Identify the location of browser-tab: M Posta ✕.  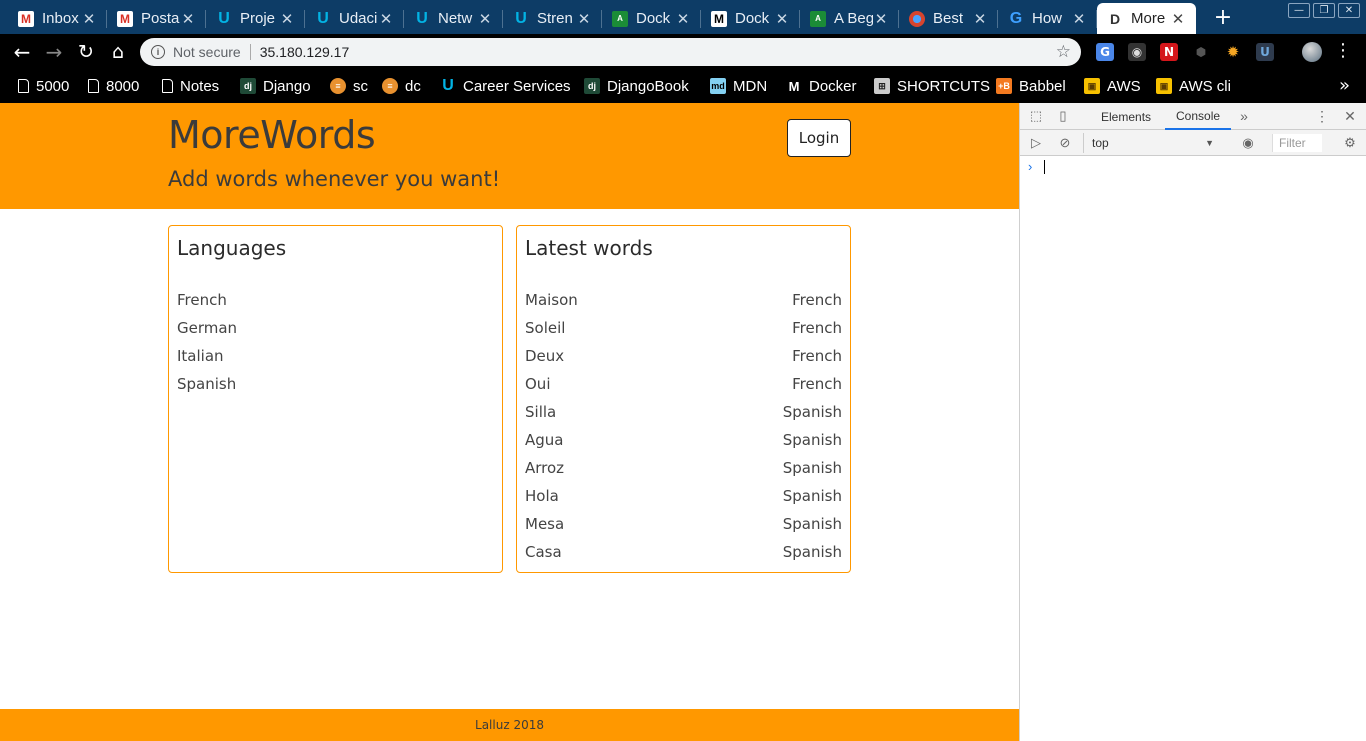
(156, 18).